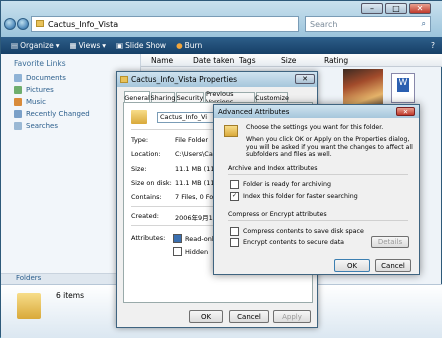 The height and width of the screenshot is (338, 442). Describe the element at coordinates (396, 8) in the screenshot. I see `maximize-button: □` at that location.